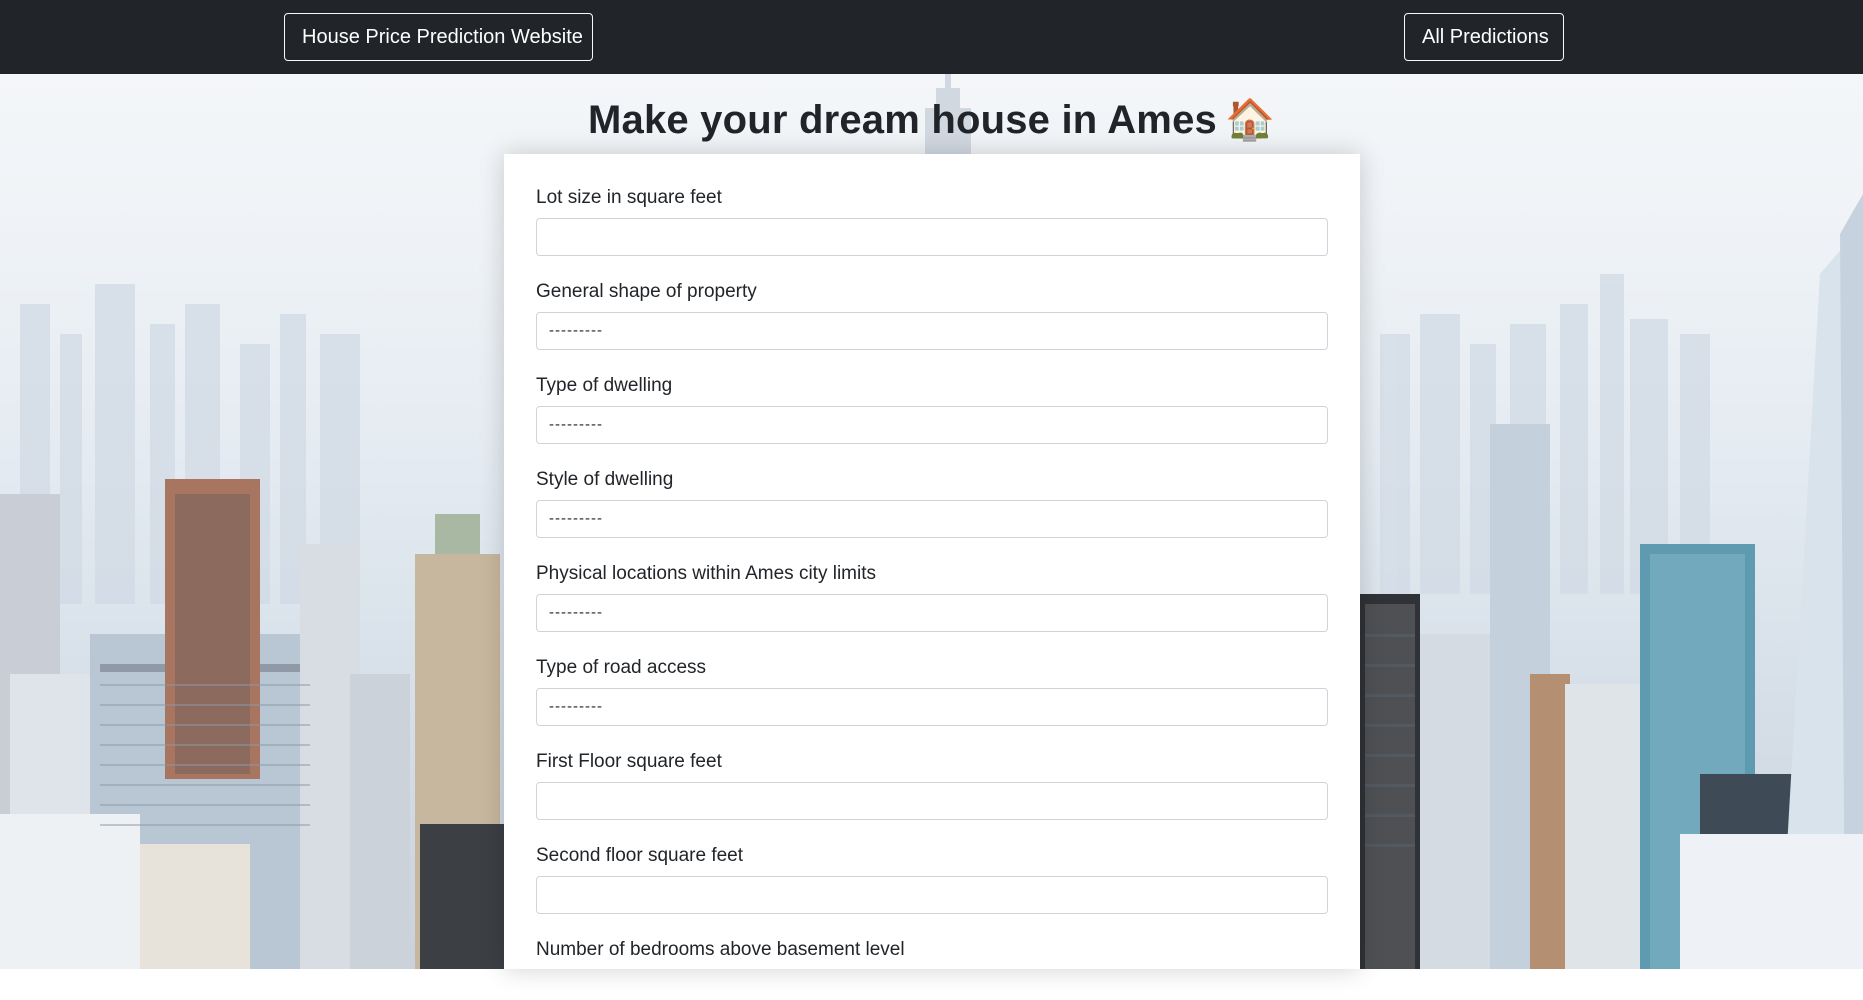 The height and width of the screenshot is (1000, 1863). Describe the element at coordinates (576, 518) in the screenshot. I see `dwelling-style-selected-value: ---------` at that location.